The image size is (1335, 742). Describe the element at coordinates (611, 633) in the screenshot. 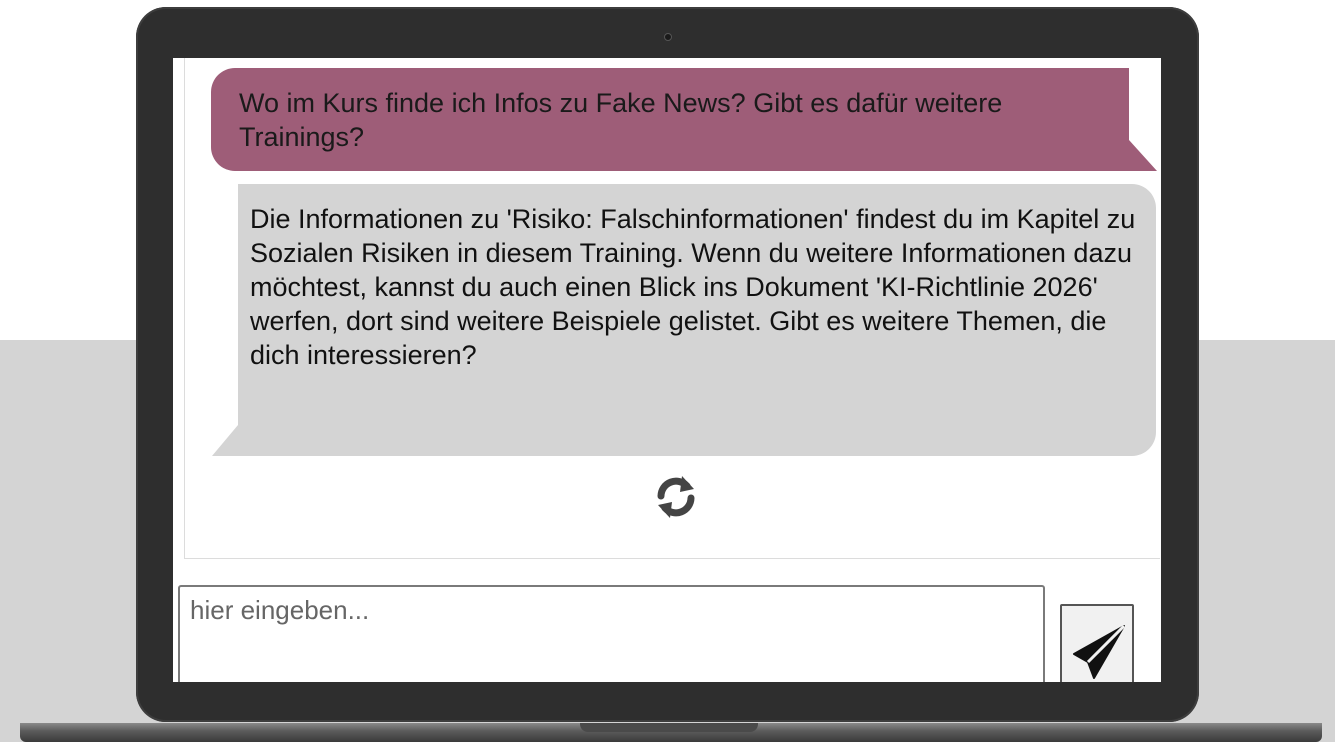

I see `message-input` at that location.